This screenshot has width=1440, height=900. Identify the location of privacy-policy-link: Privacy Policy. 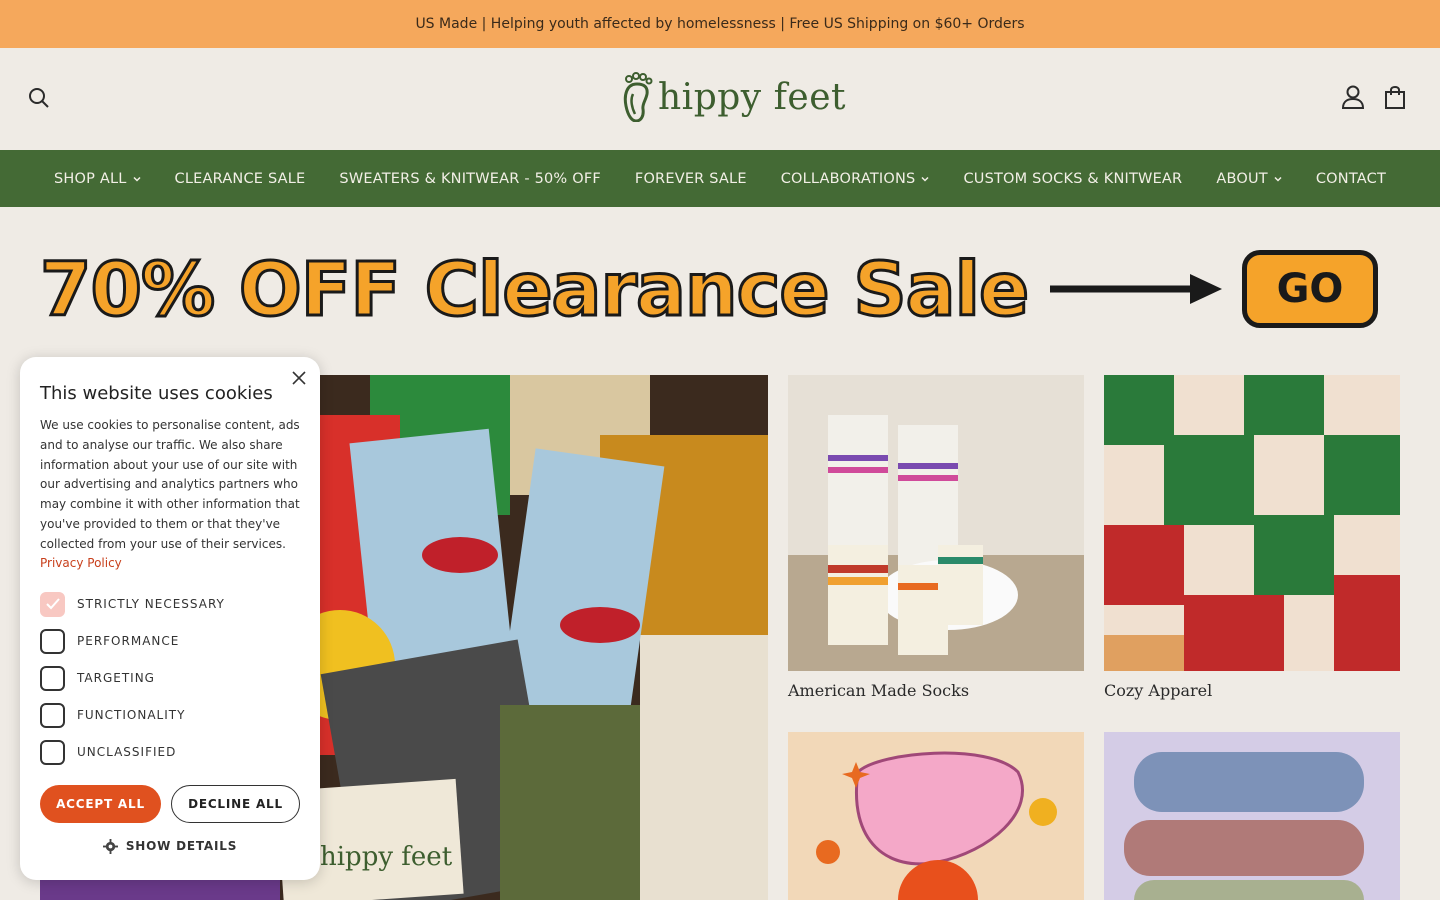
(170, 563).